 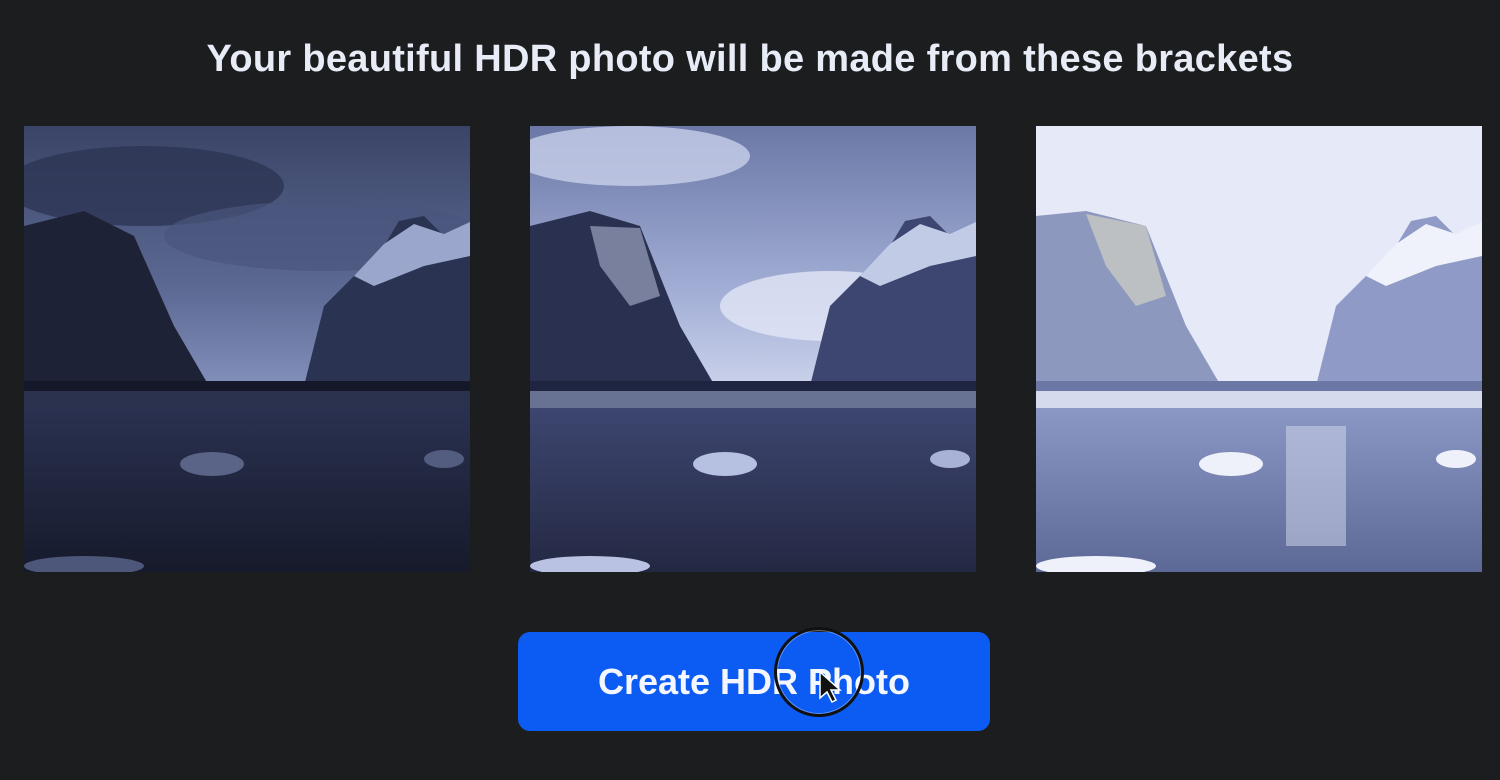 I want to click on create-hdr-photo-button: Create HDR Photo, so click(x=754, y=681).